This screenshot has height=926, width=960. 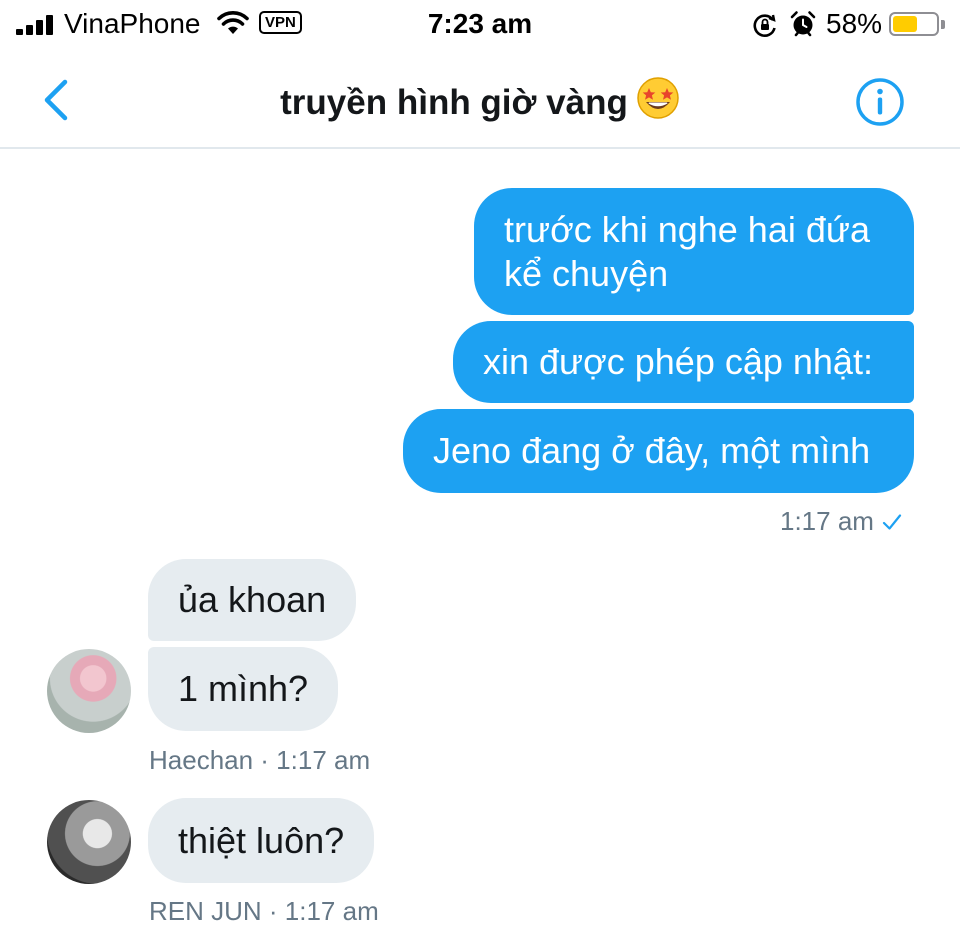 What do you see at coordinates (683, 362) in the screenshot?
I see `outgoing-message: xin được phép cập nhật:` at bounding box center [683, 362].